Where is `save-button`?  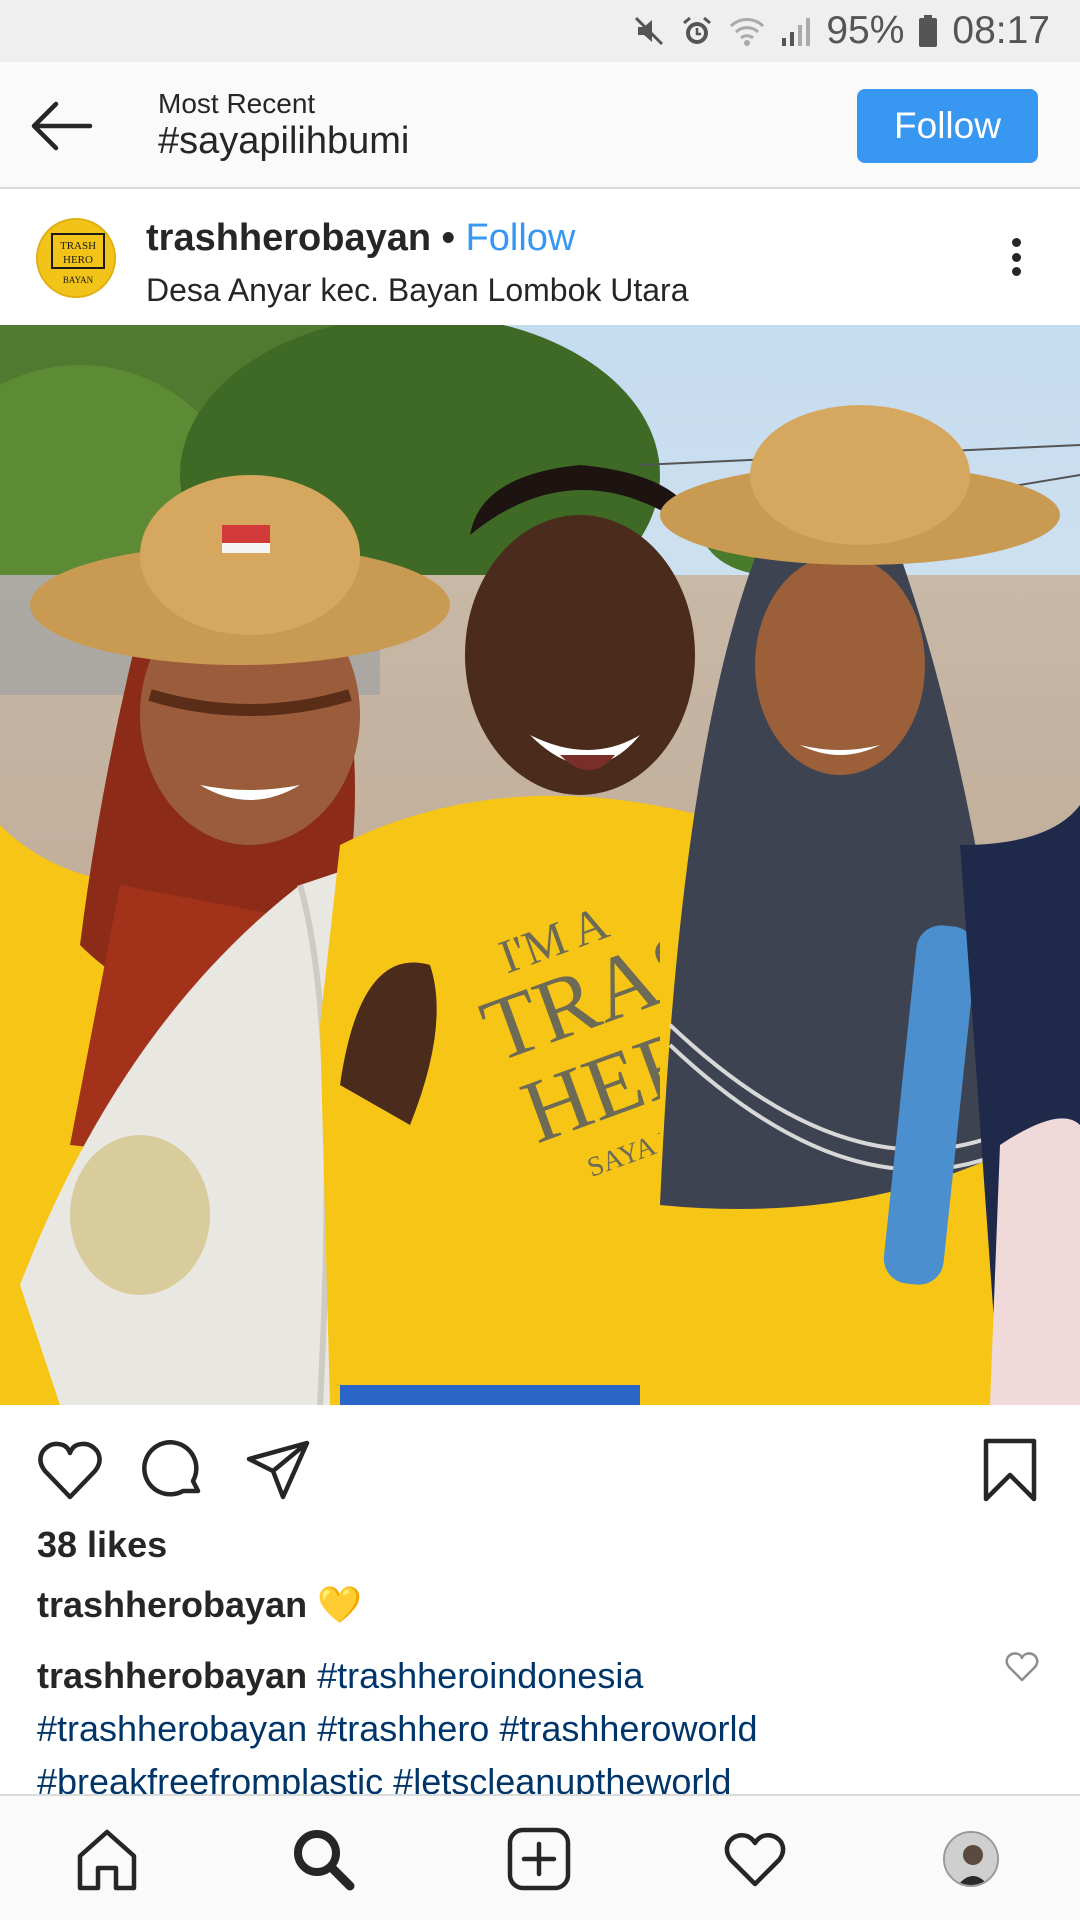
save-button is located at coordinates (1011, 1470).